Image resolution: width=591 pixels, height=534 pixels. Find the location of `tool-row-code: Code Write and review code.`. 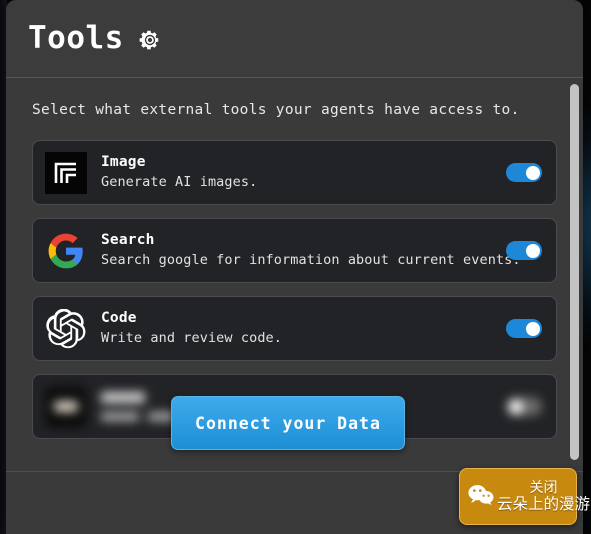

tool-row-code: Code Write and review code. is located at coordinates (294, 328).